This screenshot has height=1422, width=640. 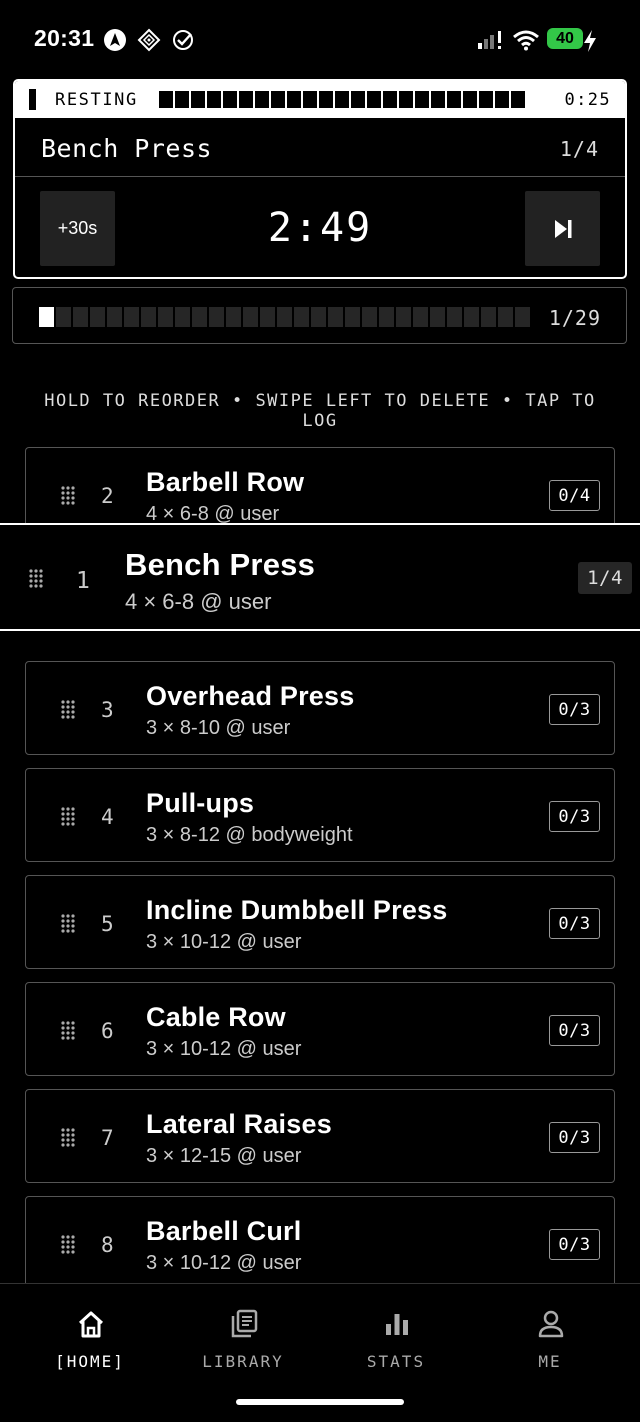 I want to click on tab-label: ME, so click(x=550, y=1361).